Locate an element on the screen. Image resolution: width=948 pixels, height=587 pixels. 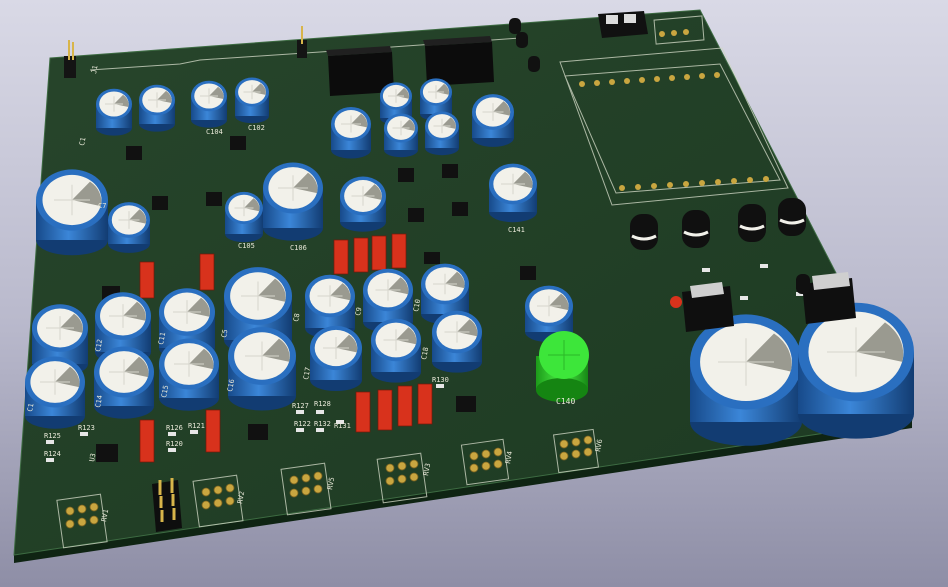
green-capacitor is located at coordinates (562, 366).